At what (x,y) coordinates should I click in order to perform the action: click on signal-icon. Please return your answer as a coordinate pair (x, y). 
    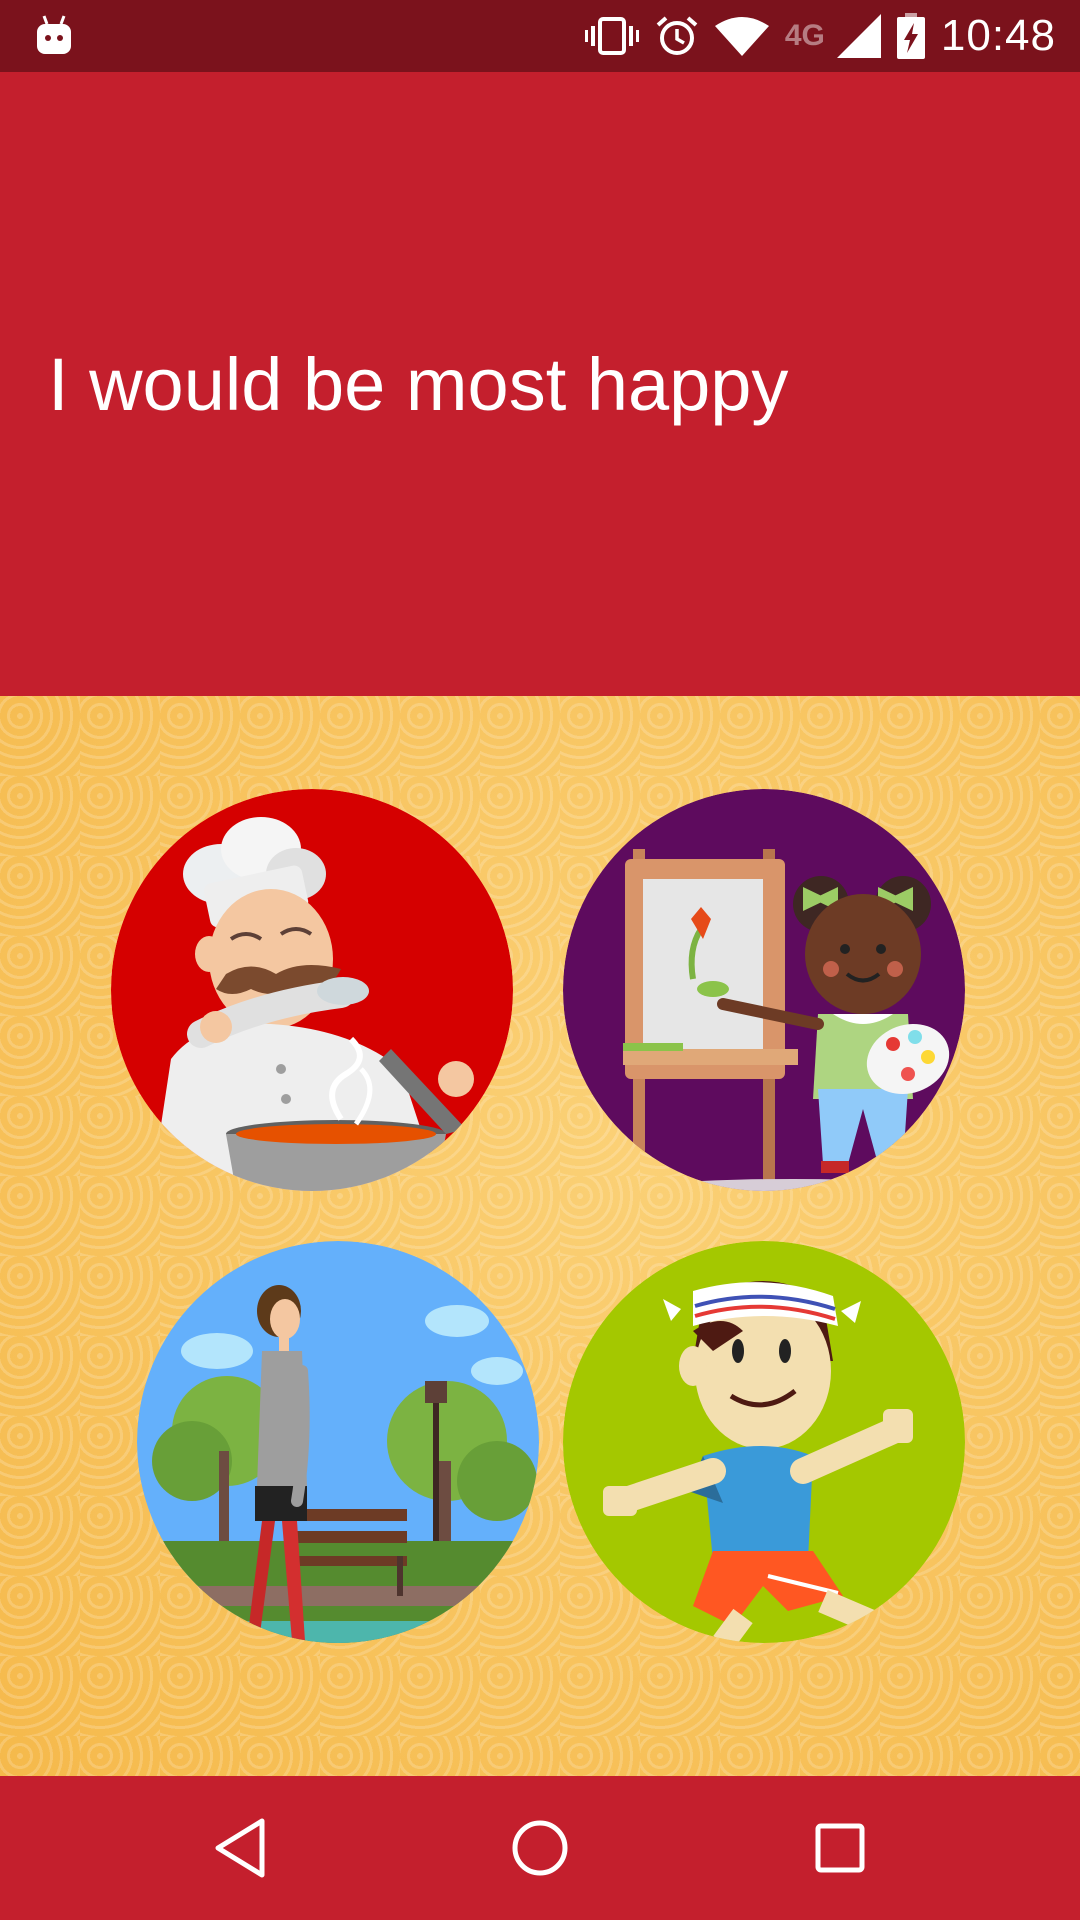
    Looking at the image, I should click on (858, 36).